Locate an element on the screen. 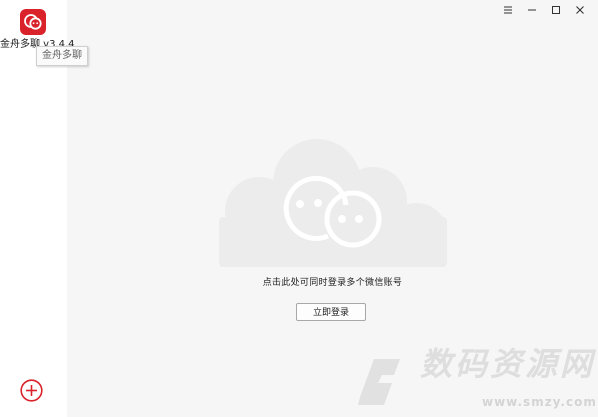 The image size is (598, 417). minimize-button is located at coordinates (532, 10).